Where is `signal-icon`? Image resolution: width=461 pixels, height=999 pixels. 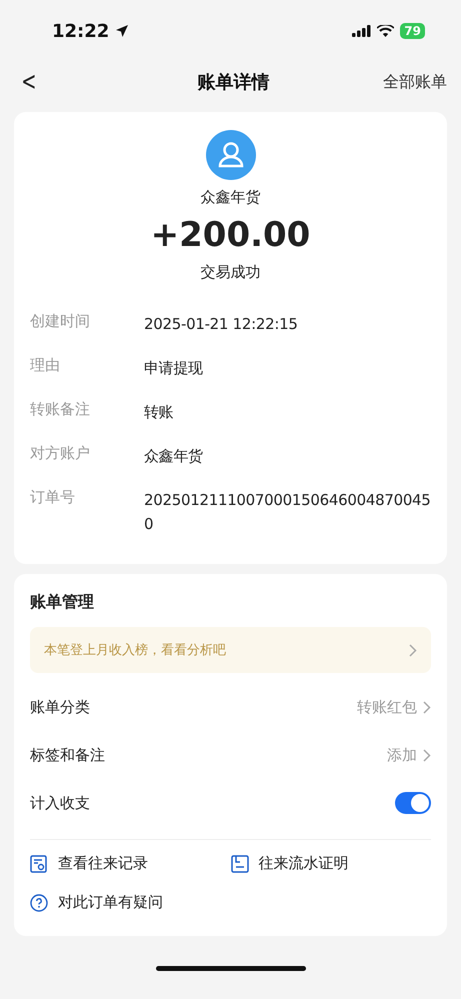
signal-icon is located at coordinates (362, 31).